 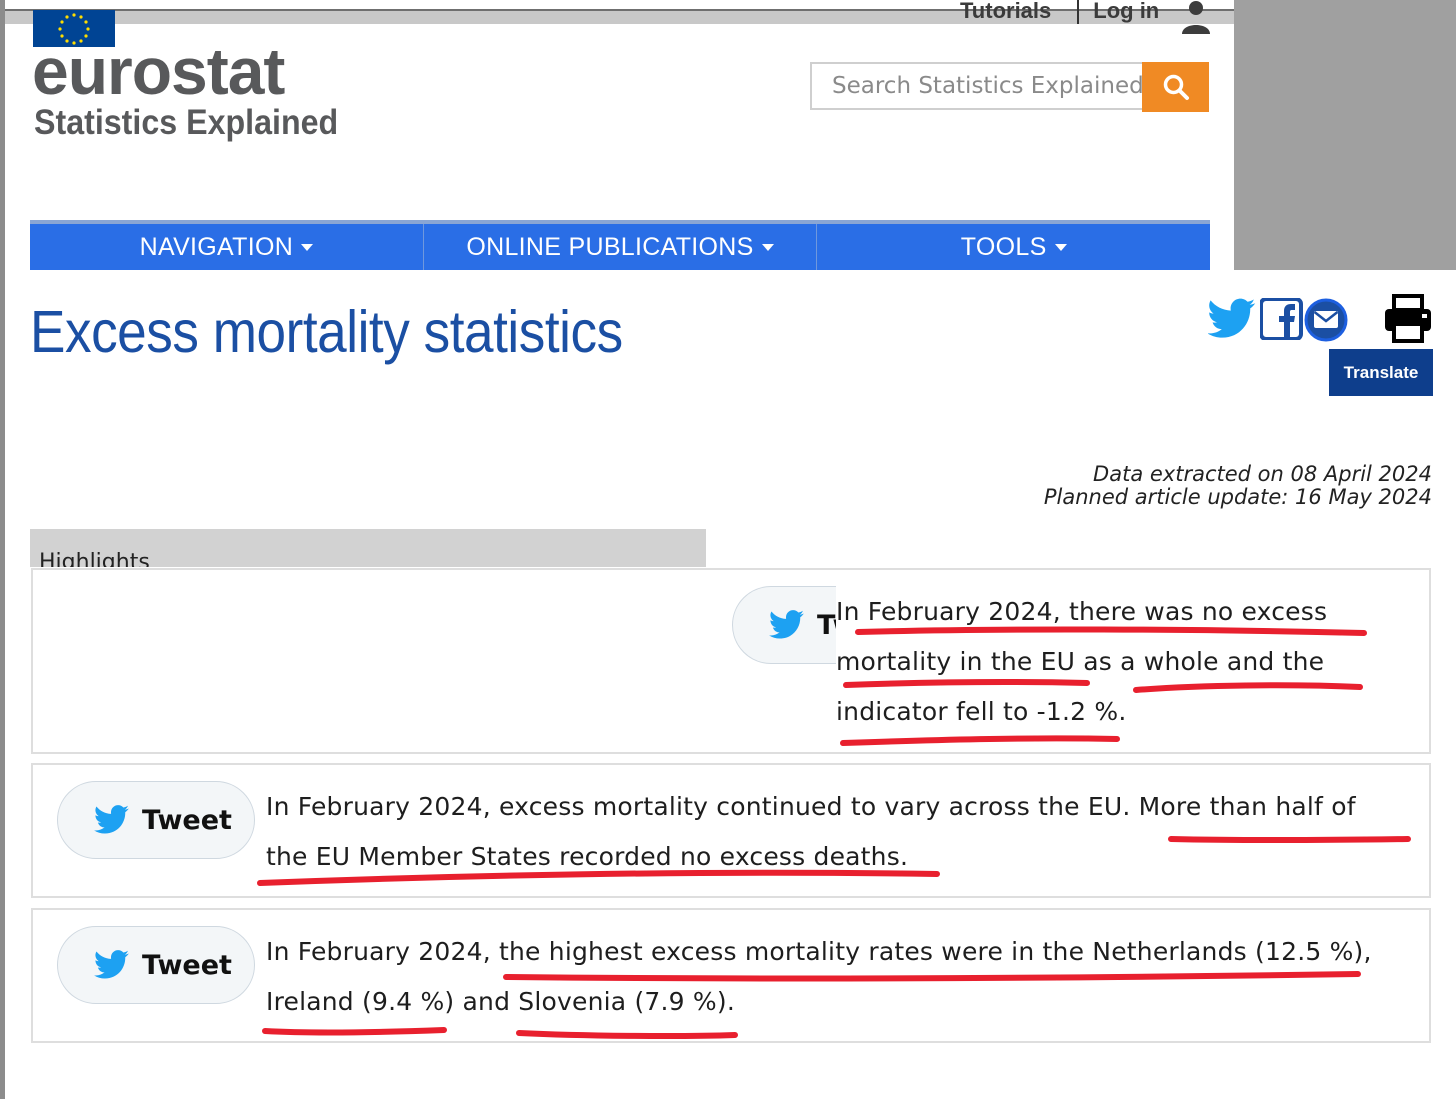 I want to click on nav-online-publications: ONLINE PUBLICATIONS, so click(x=621, y=247).